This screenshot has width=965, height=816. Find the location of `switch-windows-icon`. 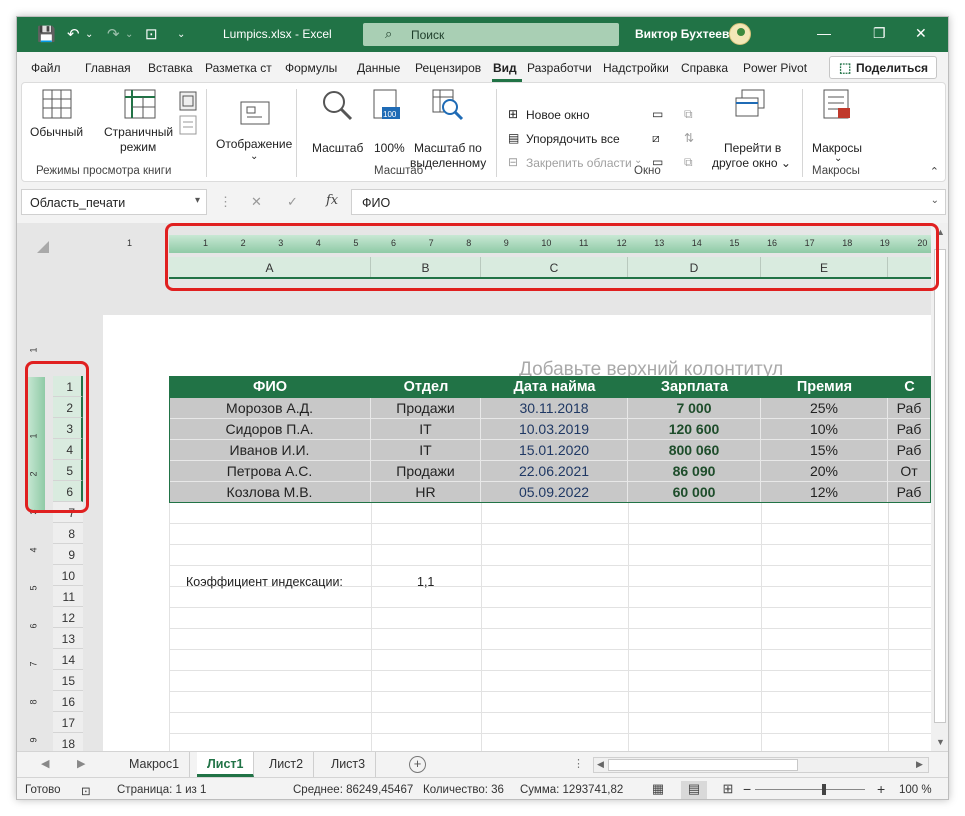

switch-windows-icon is located at coordinates (750, 104).